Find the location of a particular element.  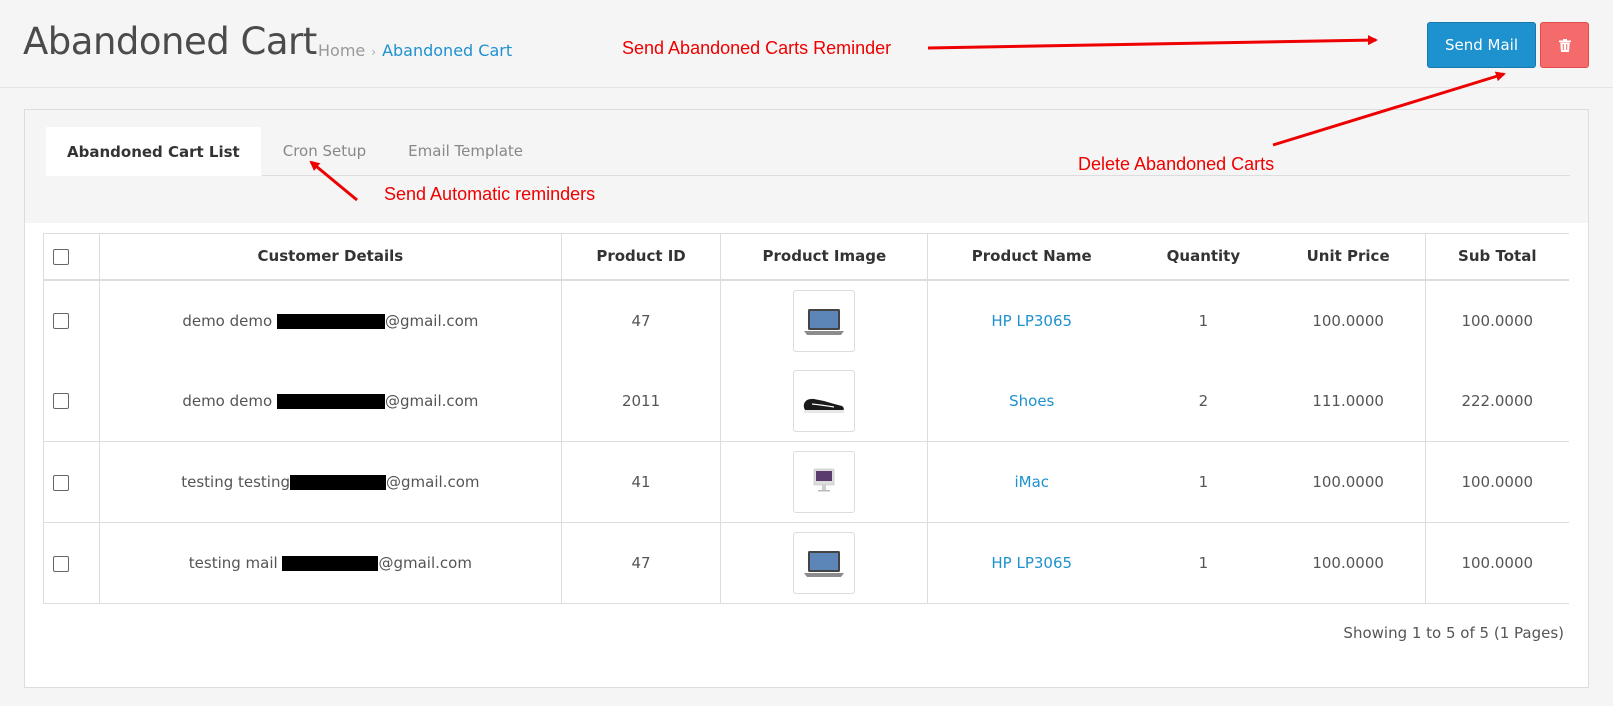

send-mail-button: Send Mail is located at coordinates (1481, 45).